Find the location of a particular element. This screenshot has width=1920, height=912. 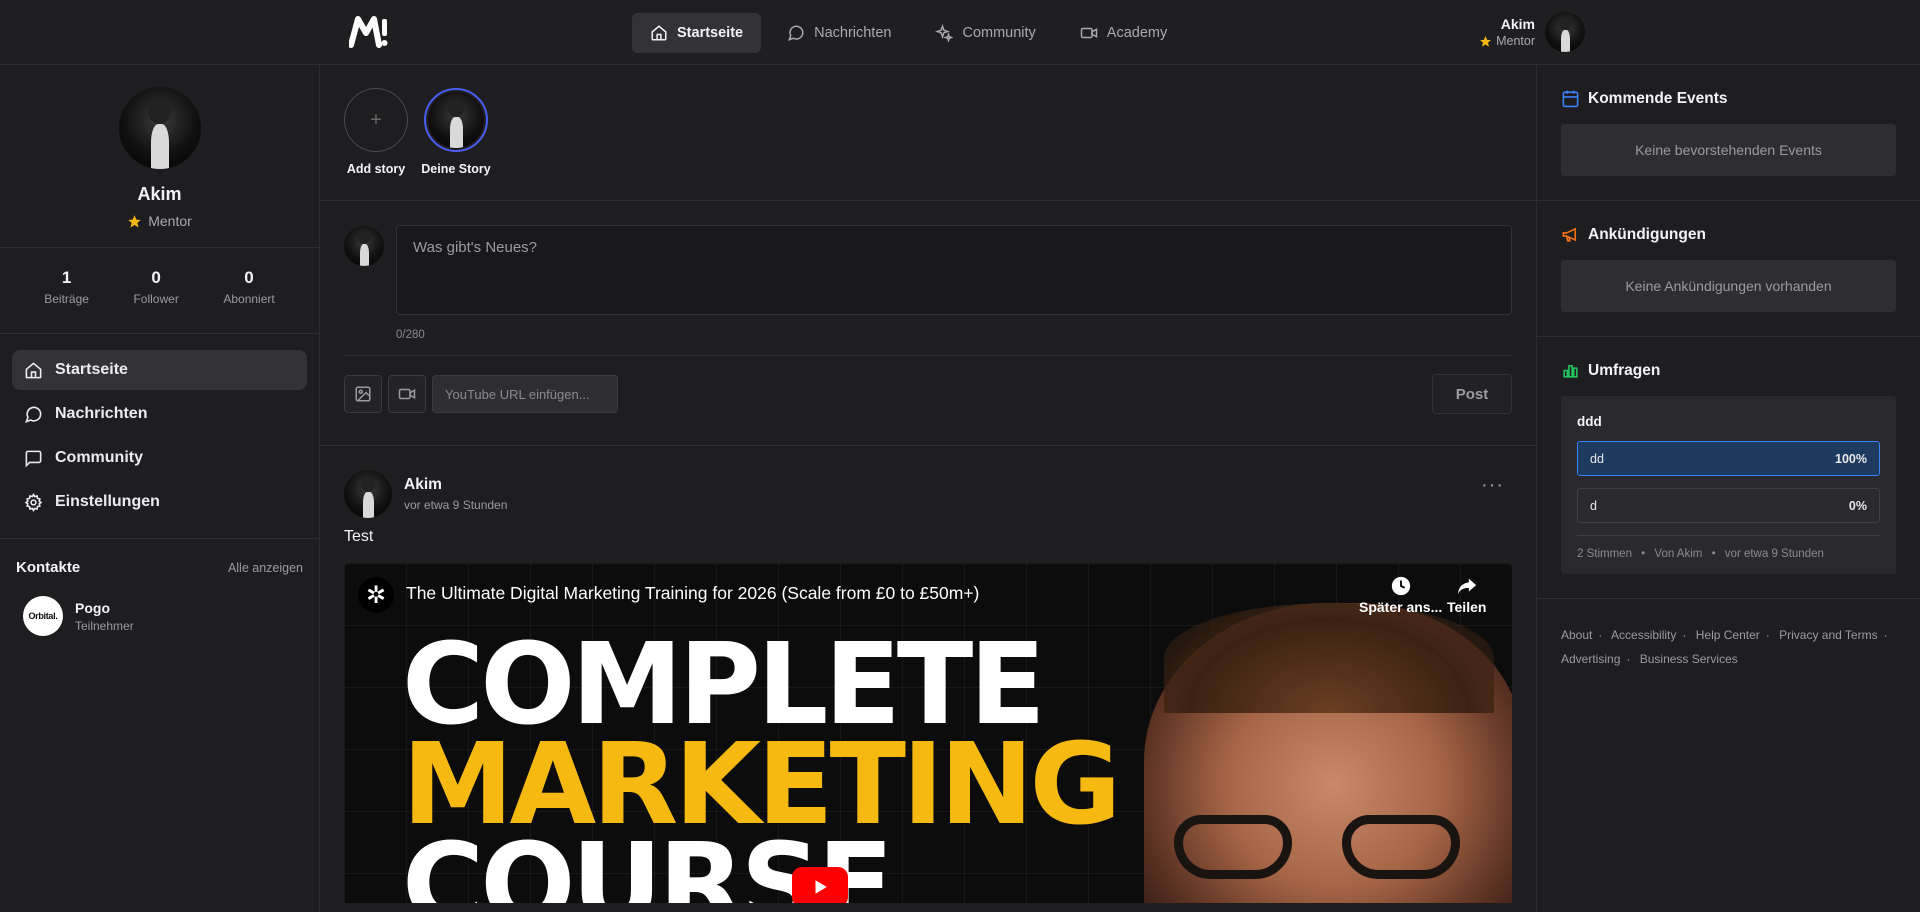

nav-community: Community is located at coordinates (985, 33).